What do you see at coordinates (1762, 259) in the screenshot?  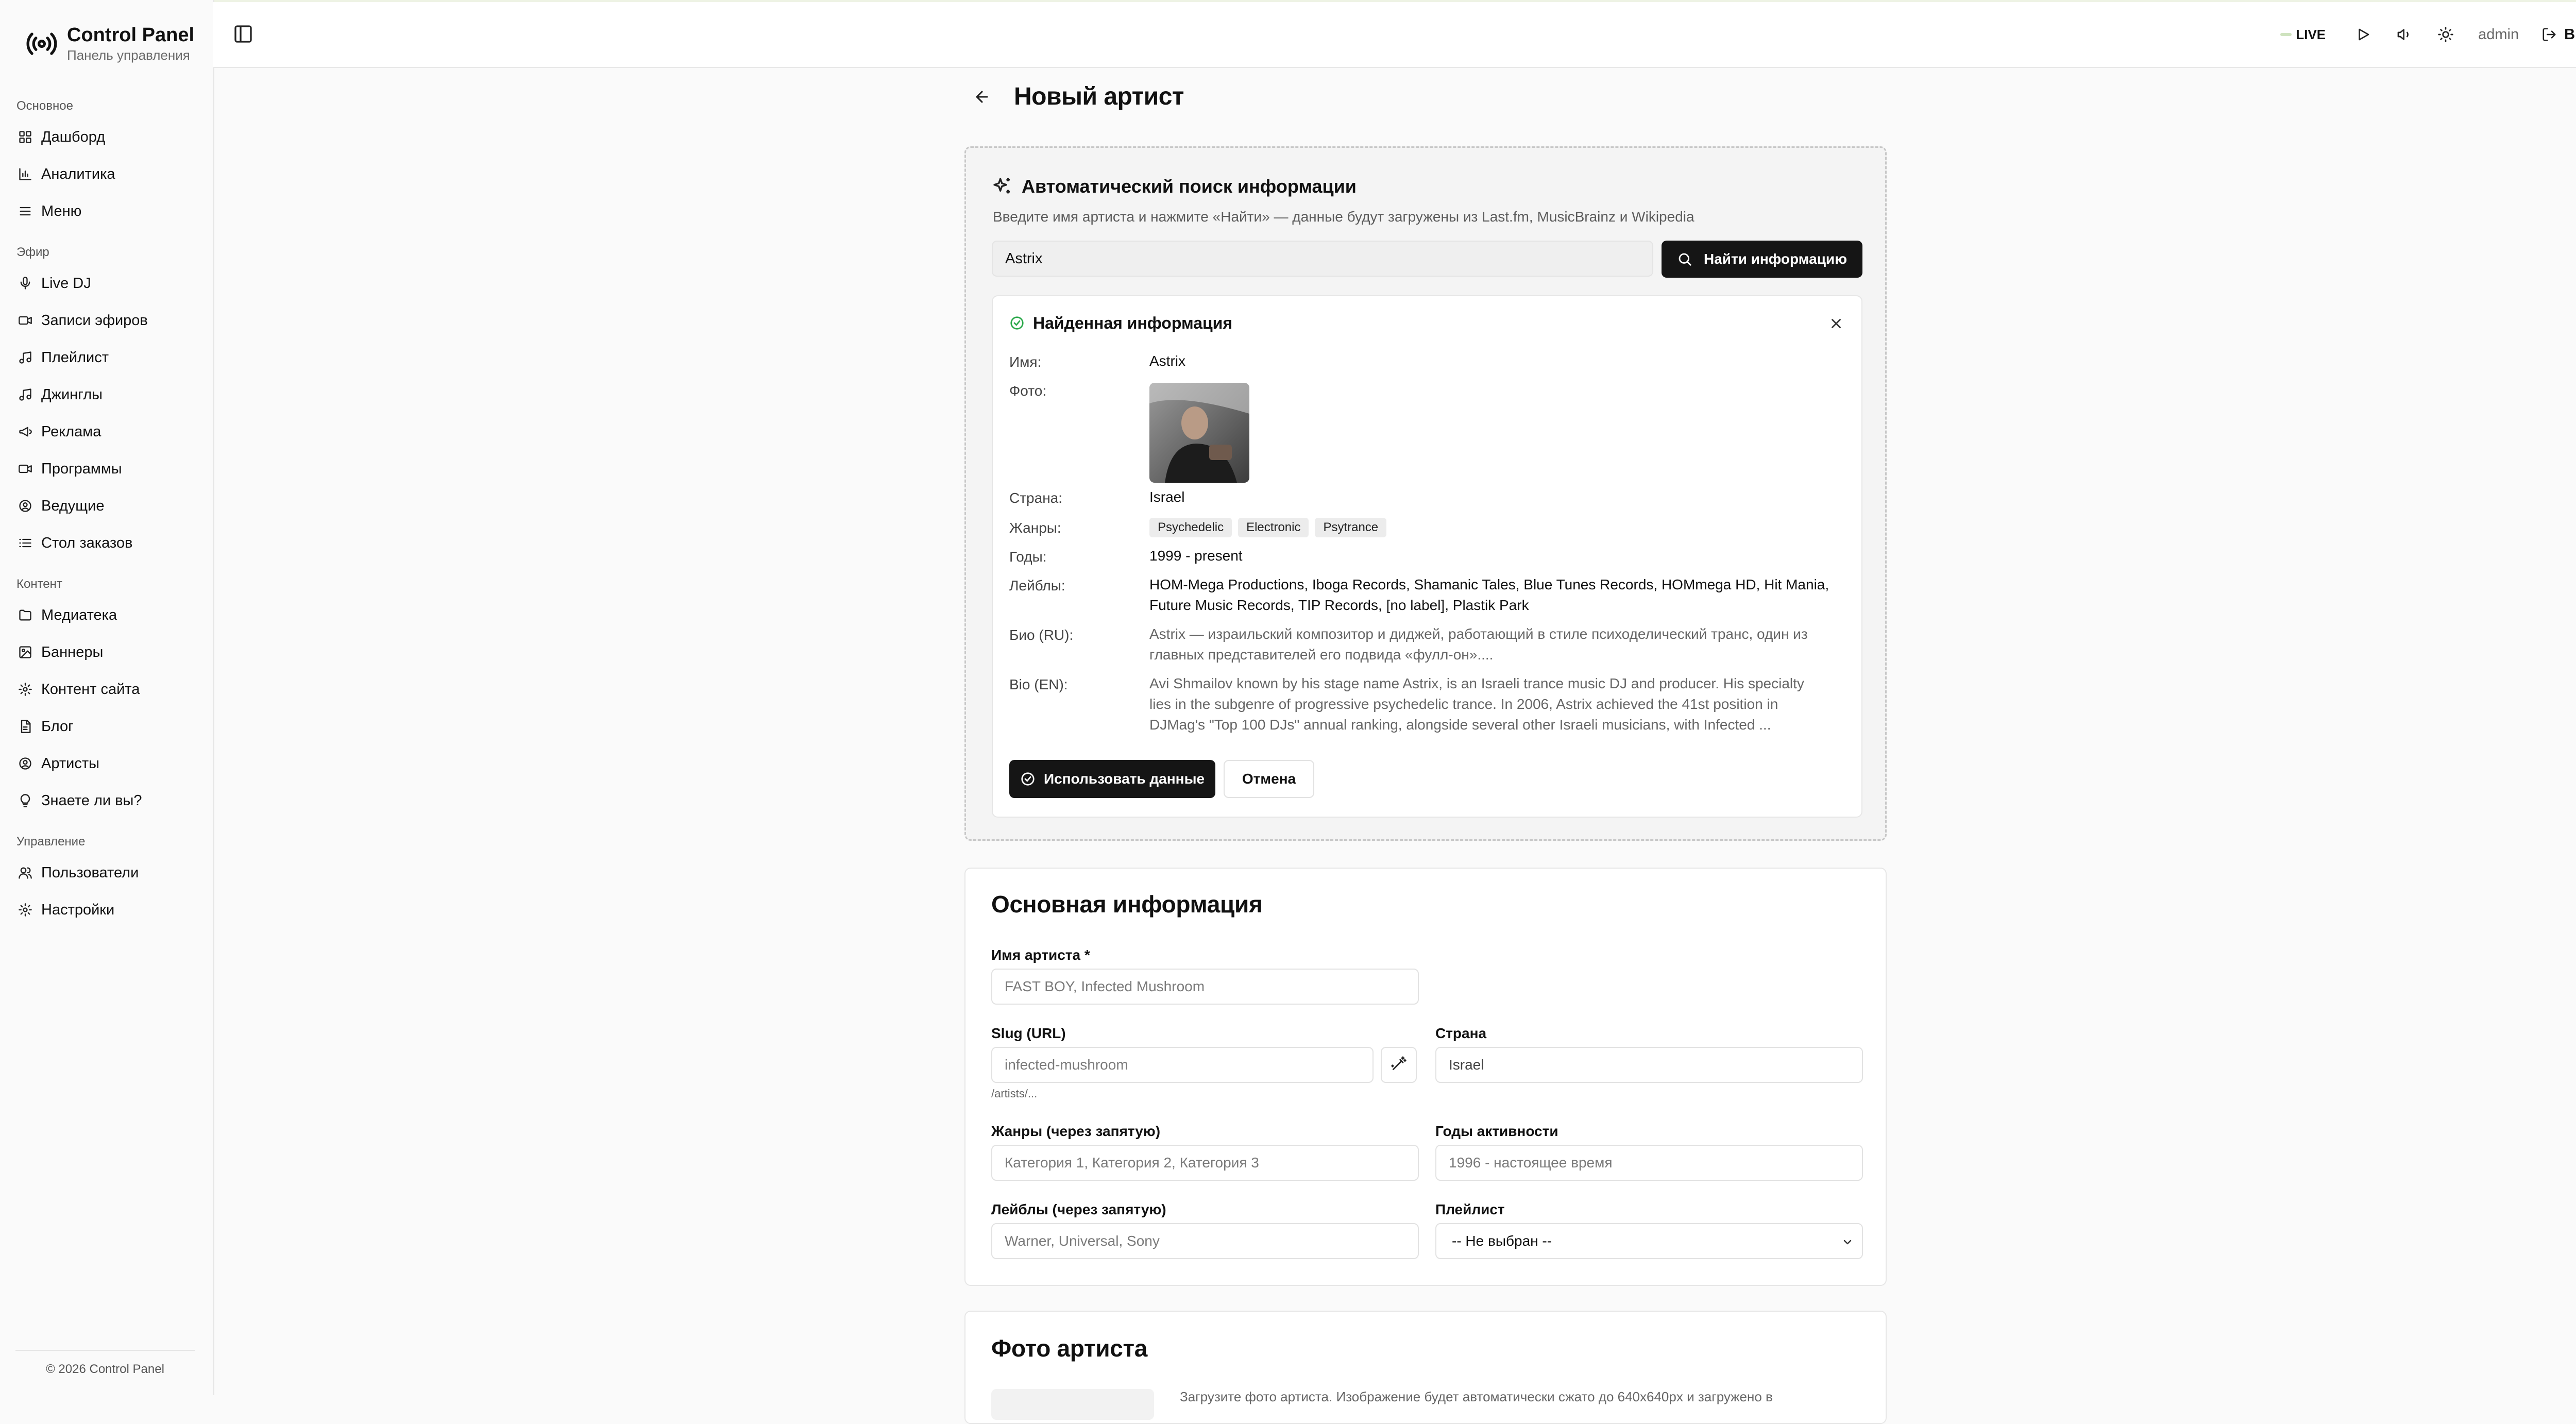 I see `find-info-button: Найти информацию` at bounding box center [1762, 259].